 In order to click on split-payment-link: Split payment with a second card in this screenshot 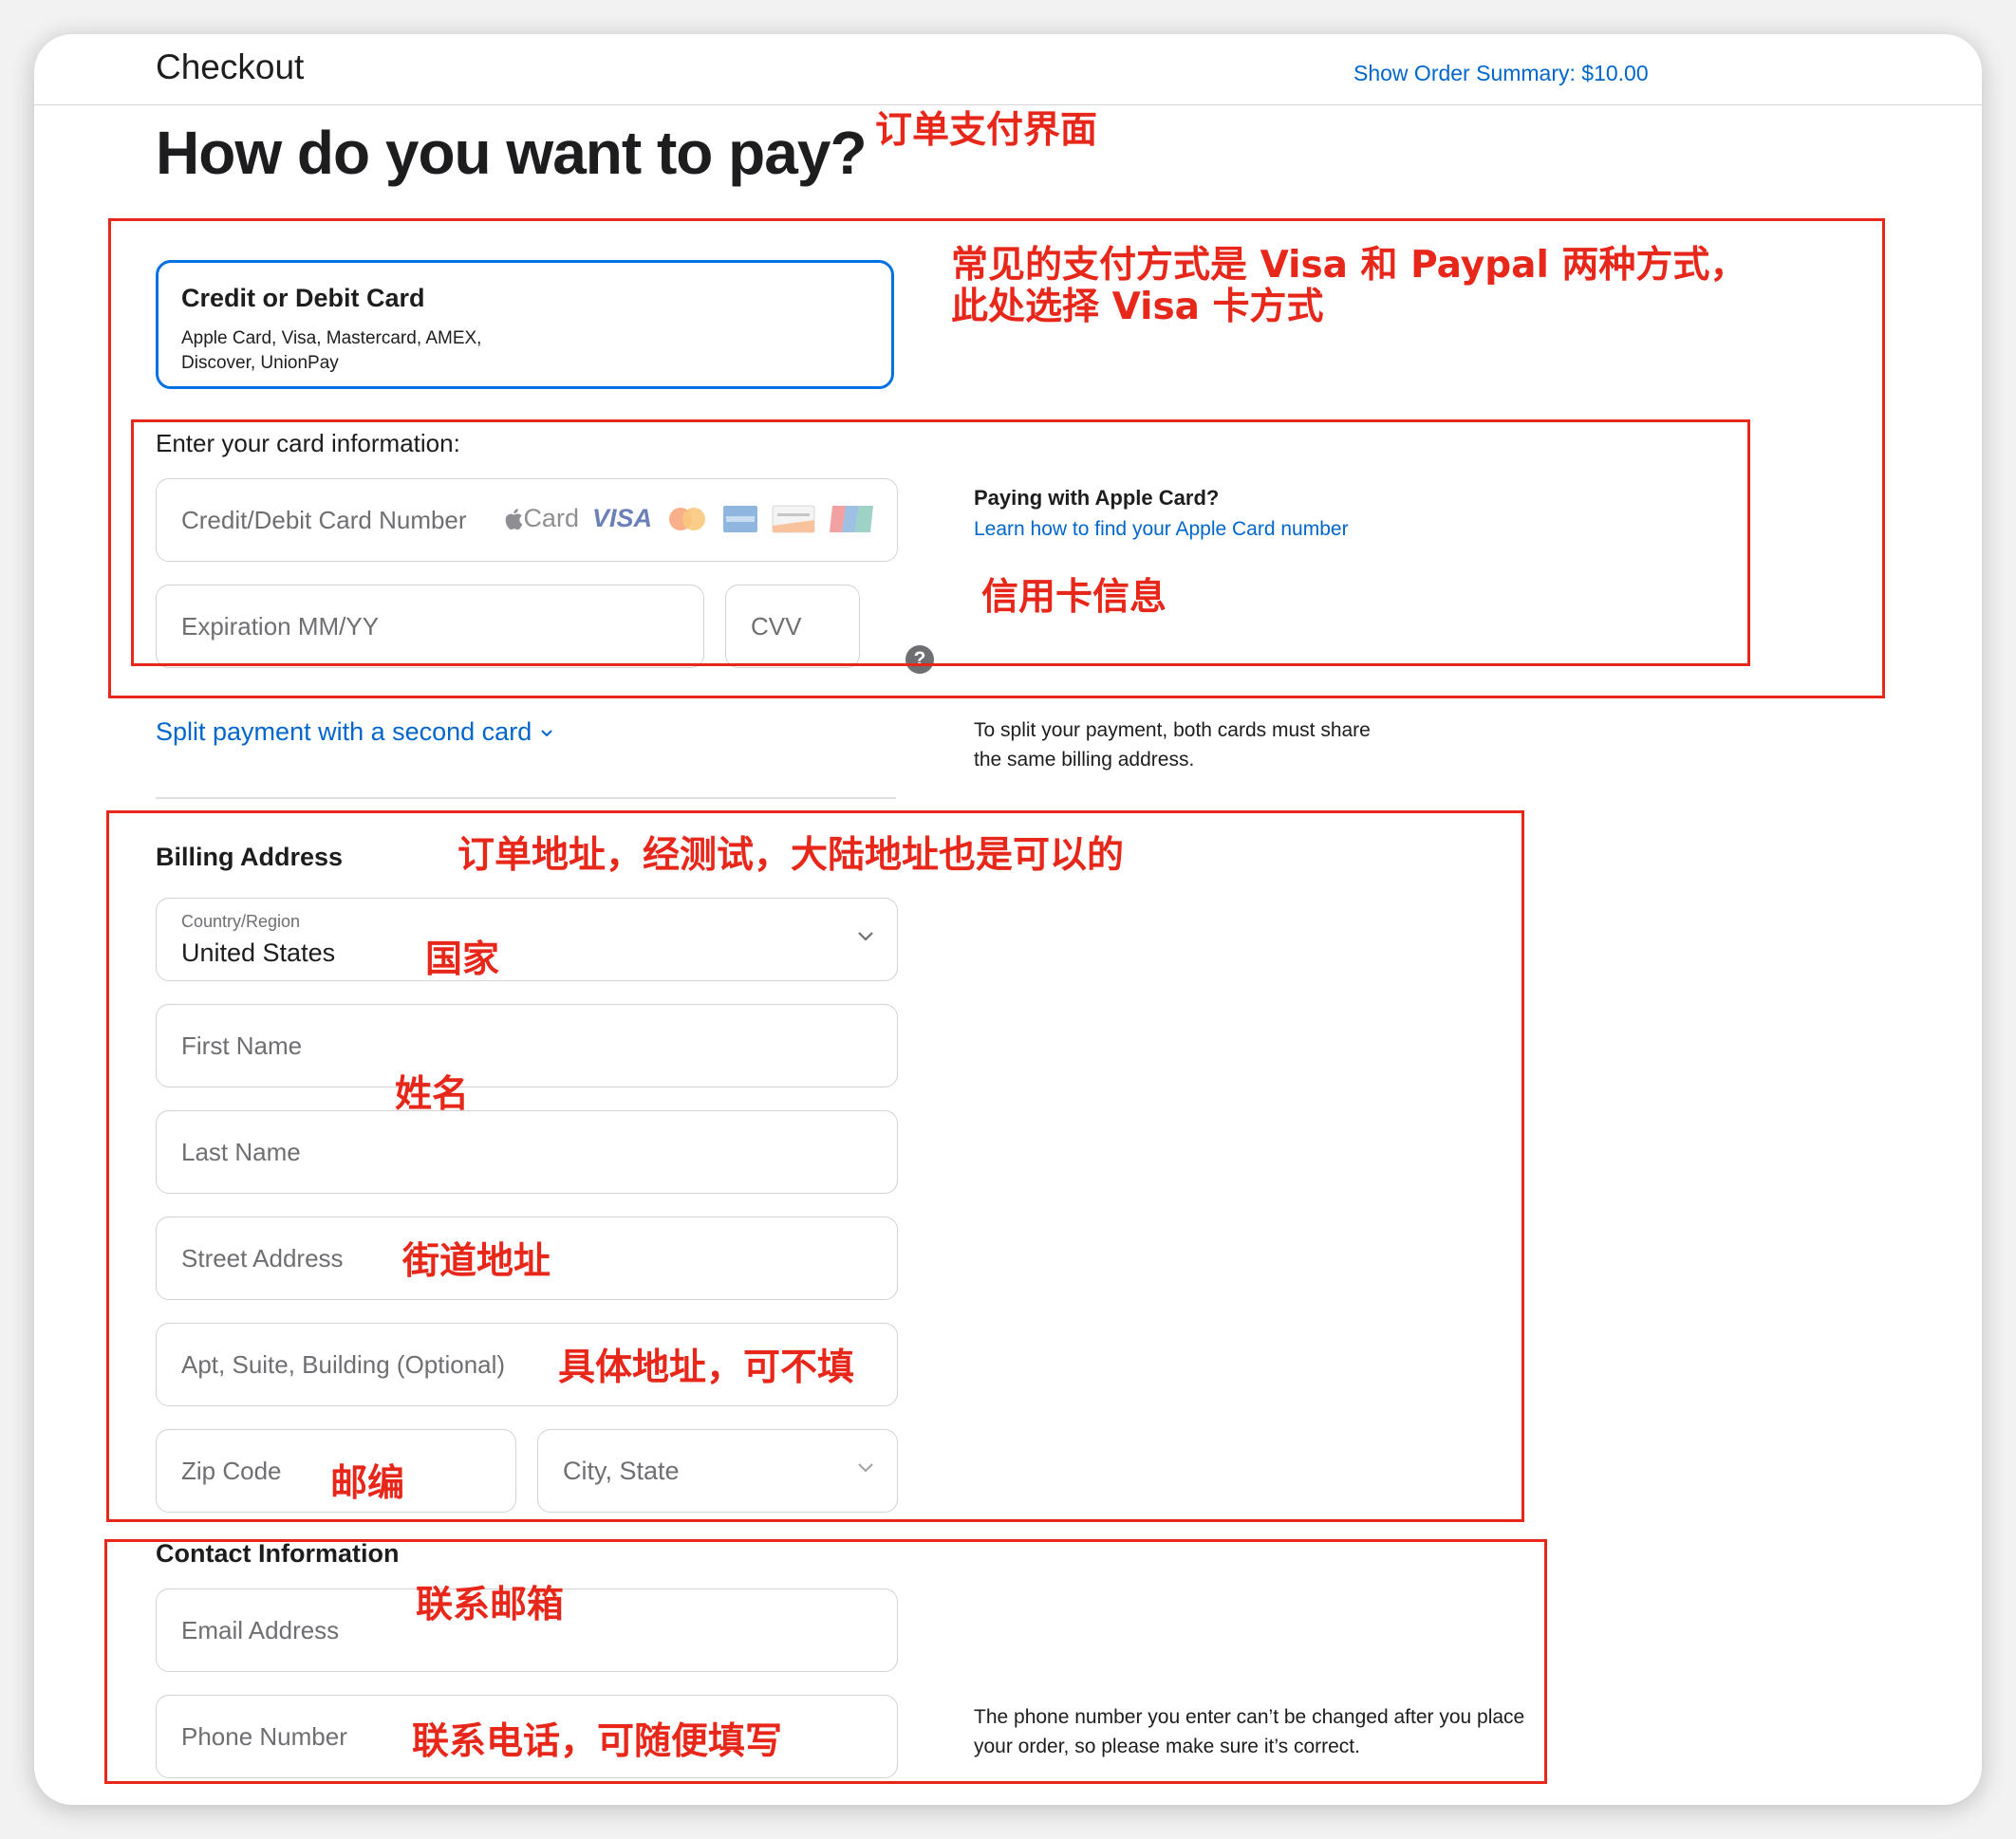, I will do `click(355, 732)`.